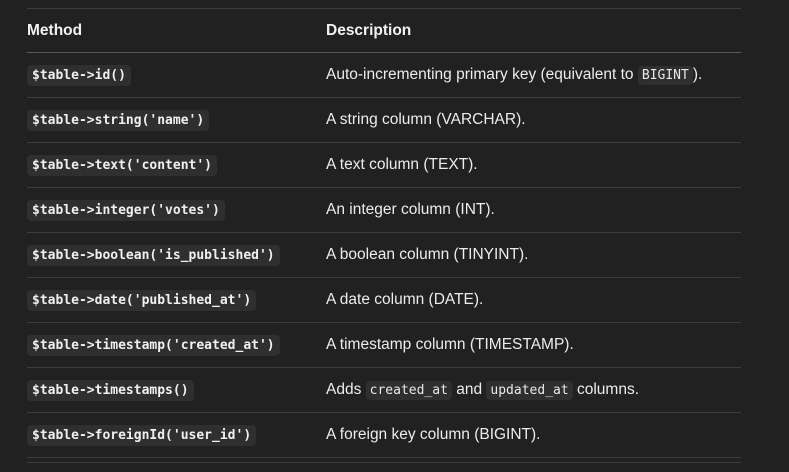 Image resolution: width=789 pixels, height=472 pixels. Describe the element at coordinates (697, 74) in the screenshot. I see `description-text: ).` at that location.